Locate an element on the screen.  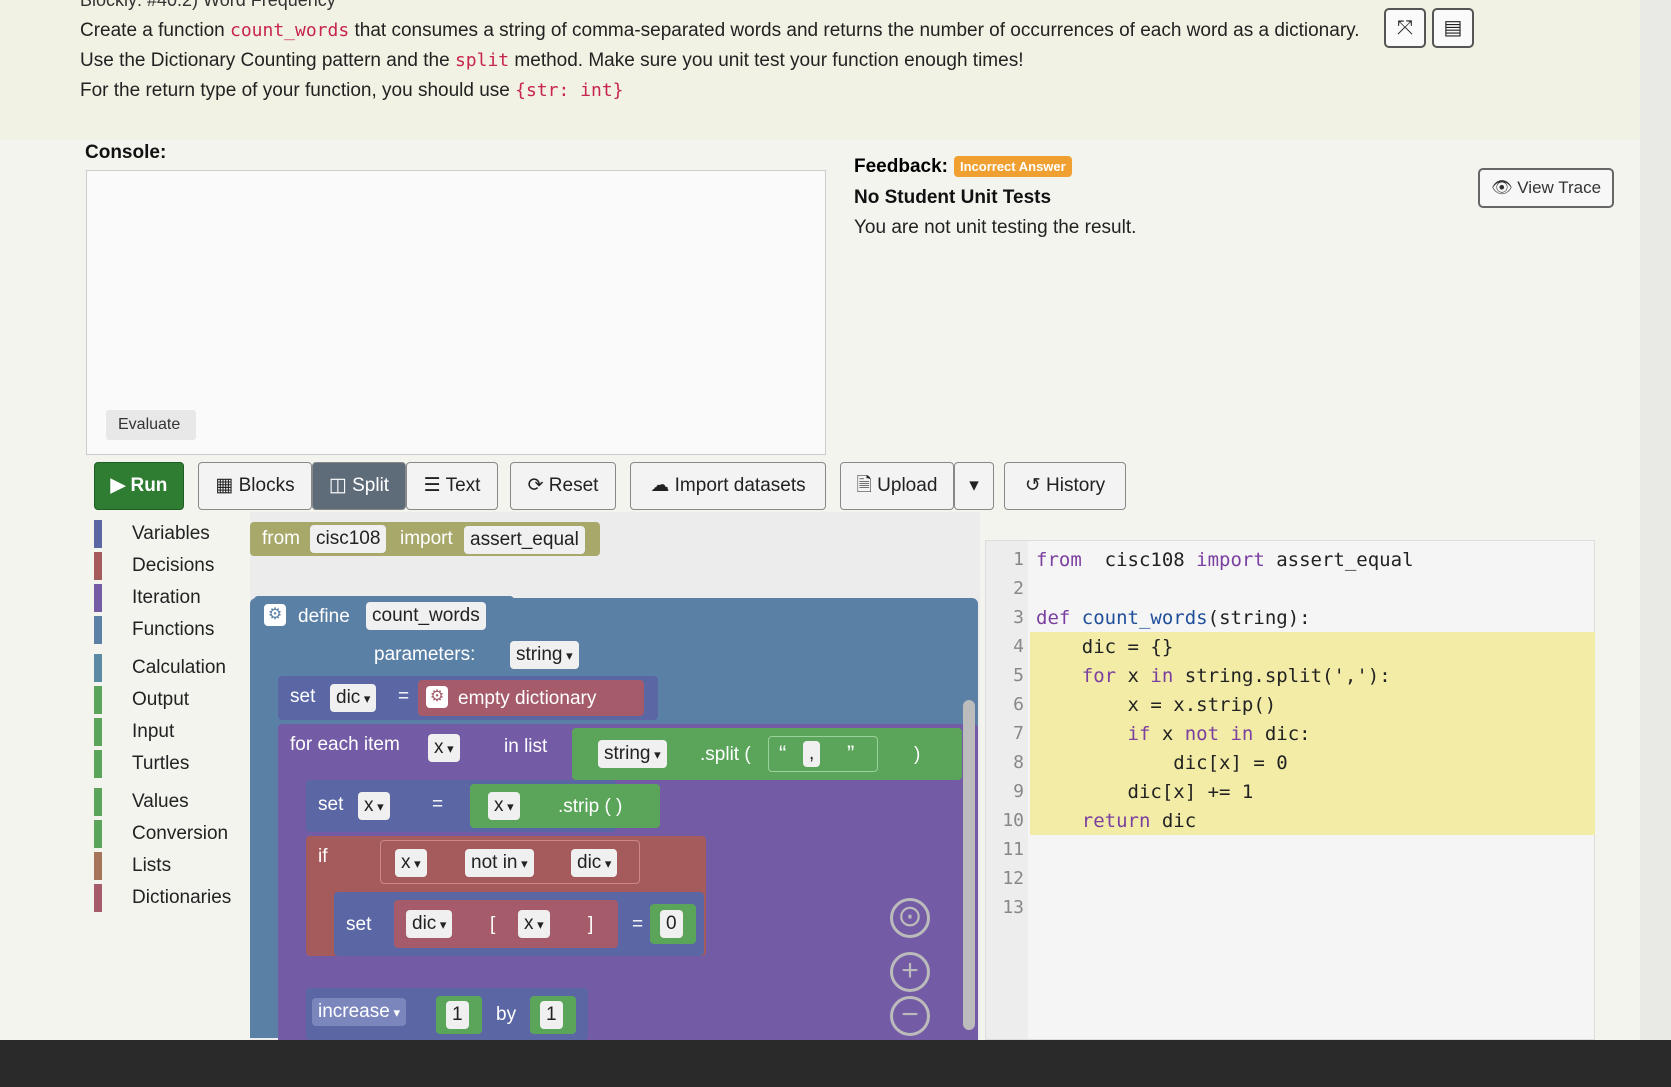
line-number: 12 is located at coordinates (1013, 878).